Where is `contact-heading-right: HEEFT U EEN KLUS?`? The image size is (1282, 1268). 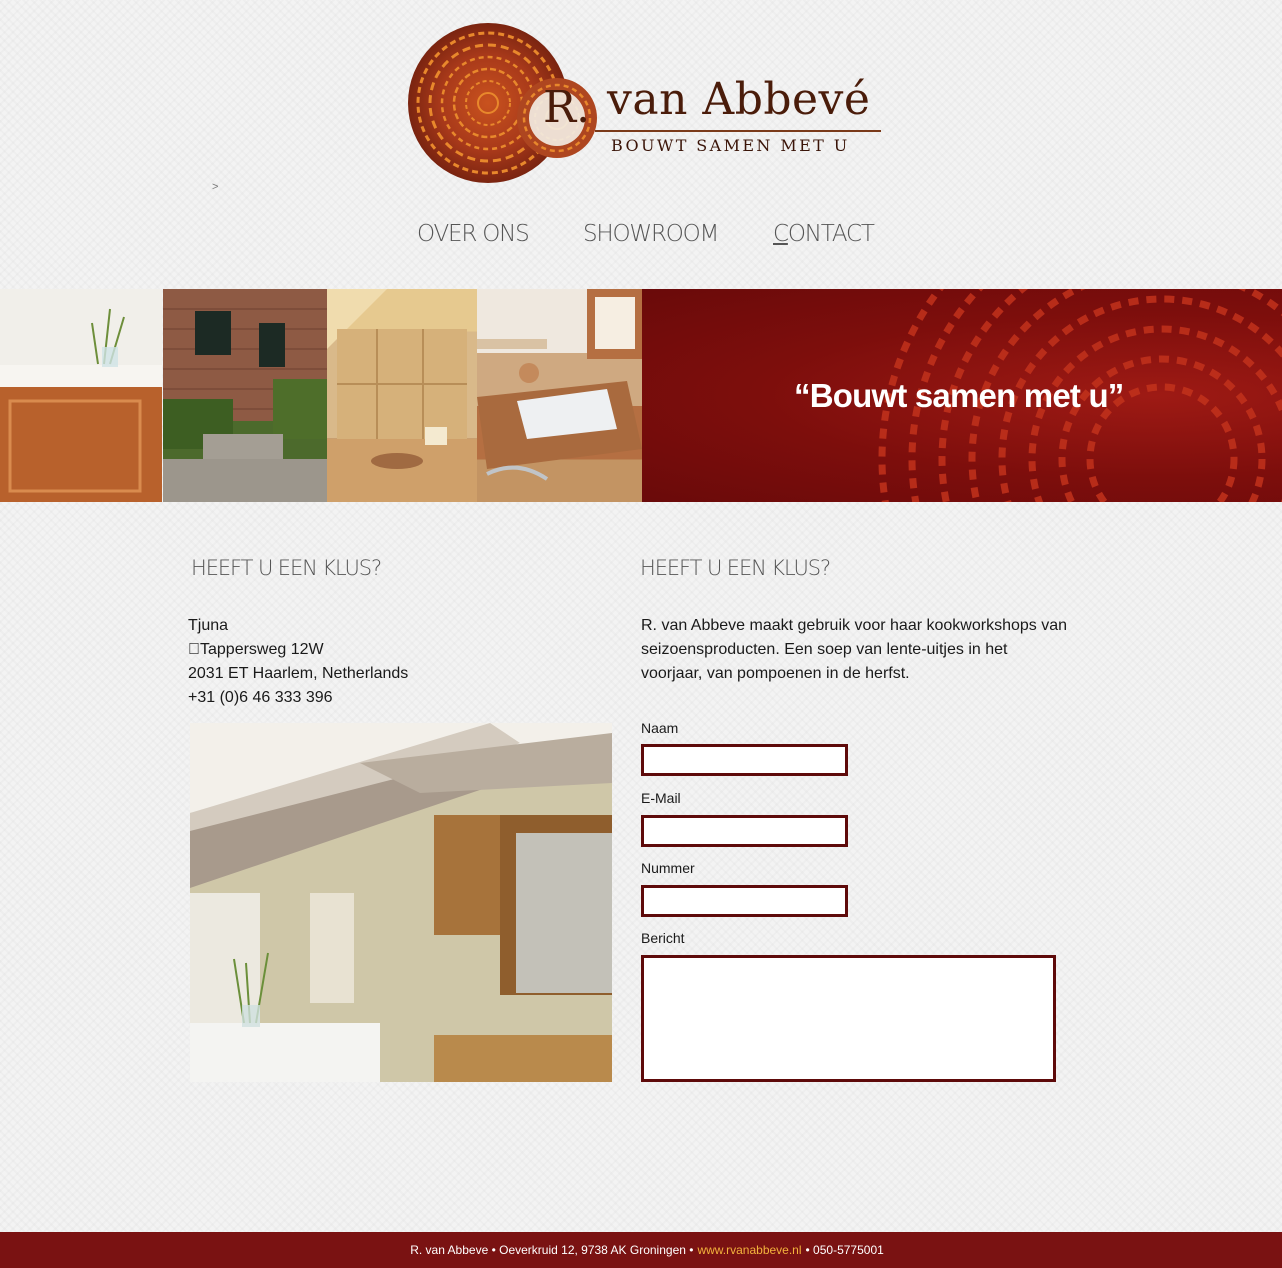 contact-heading-right: HEEFT U EEN KLUS? is located at coordinates (735, 568).